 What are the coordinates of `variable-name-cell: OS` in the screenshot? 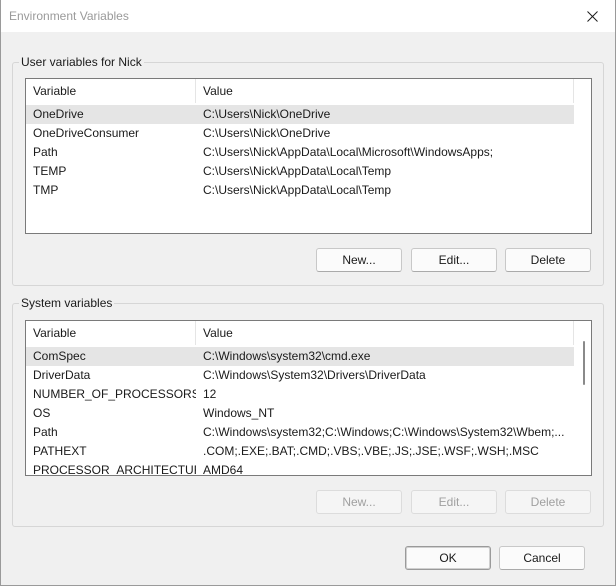 It's located at (42, 413).